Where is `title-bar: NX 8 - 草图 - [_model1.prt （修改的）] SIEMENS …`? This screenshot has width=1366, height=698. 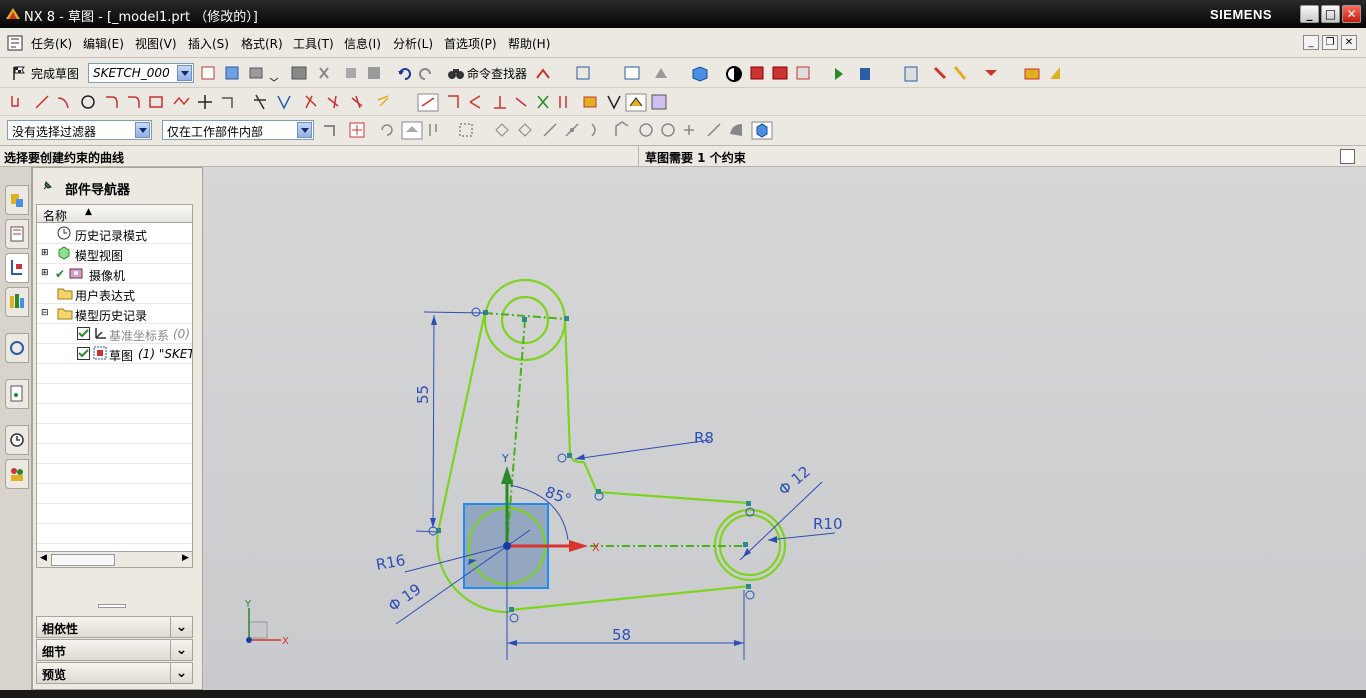 title-bar: NX 8 - 草图 - [_model1.prt （修改的）] SIEMENS … is located at coordinates (683, 14).